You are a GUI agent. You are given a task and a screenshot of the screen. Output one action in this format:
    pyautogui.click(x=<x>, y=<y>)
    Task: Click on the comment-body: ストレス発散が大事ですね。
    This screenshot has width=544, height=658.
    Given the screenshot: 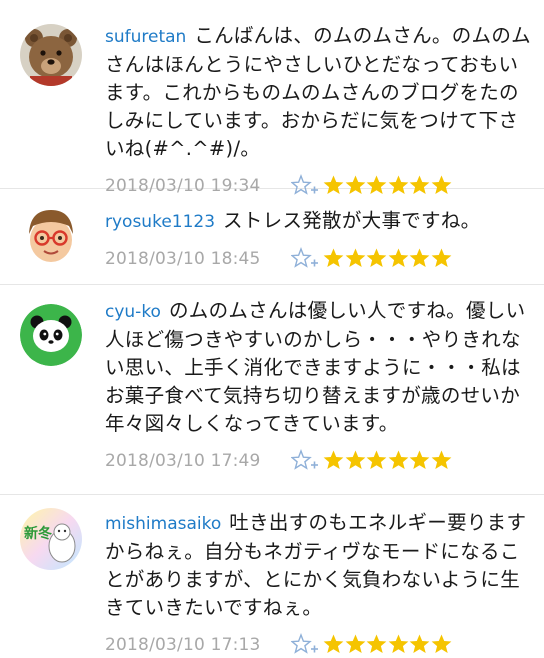 What is the action you would take?
    pyautogui.click(x=352, y=220)
    